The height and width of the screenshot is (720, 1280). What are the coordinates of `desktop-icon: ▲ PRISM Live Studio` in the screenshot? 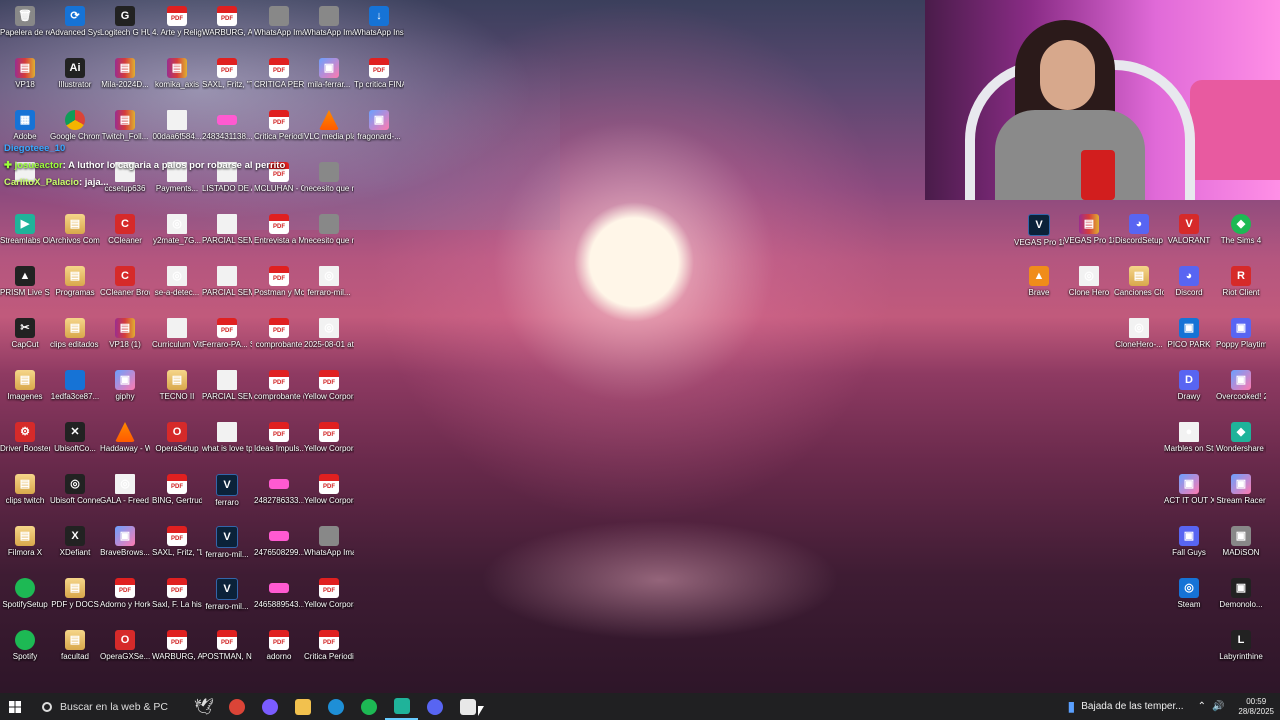 It's located at (25, 288).